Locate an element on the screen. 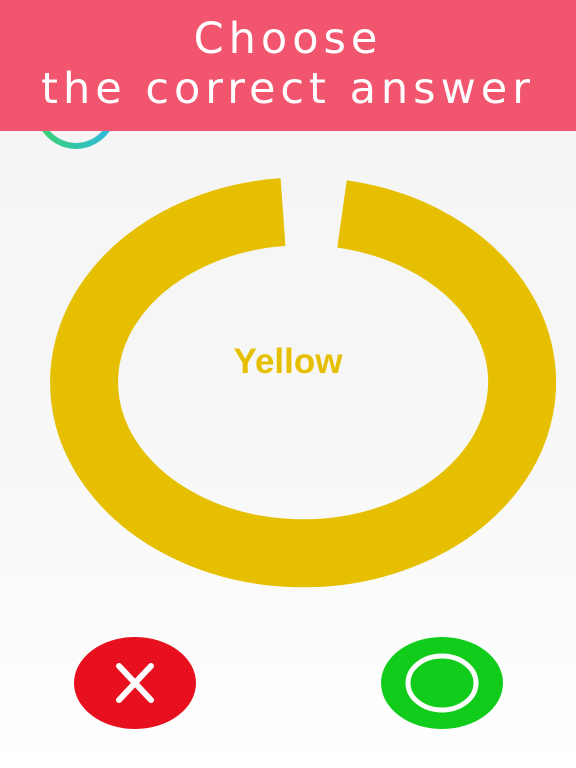 The width and height of the screenshot is (576, 768). correct-answer-button is located at coordinates (442, 683).